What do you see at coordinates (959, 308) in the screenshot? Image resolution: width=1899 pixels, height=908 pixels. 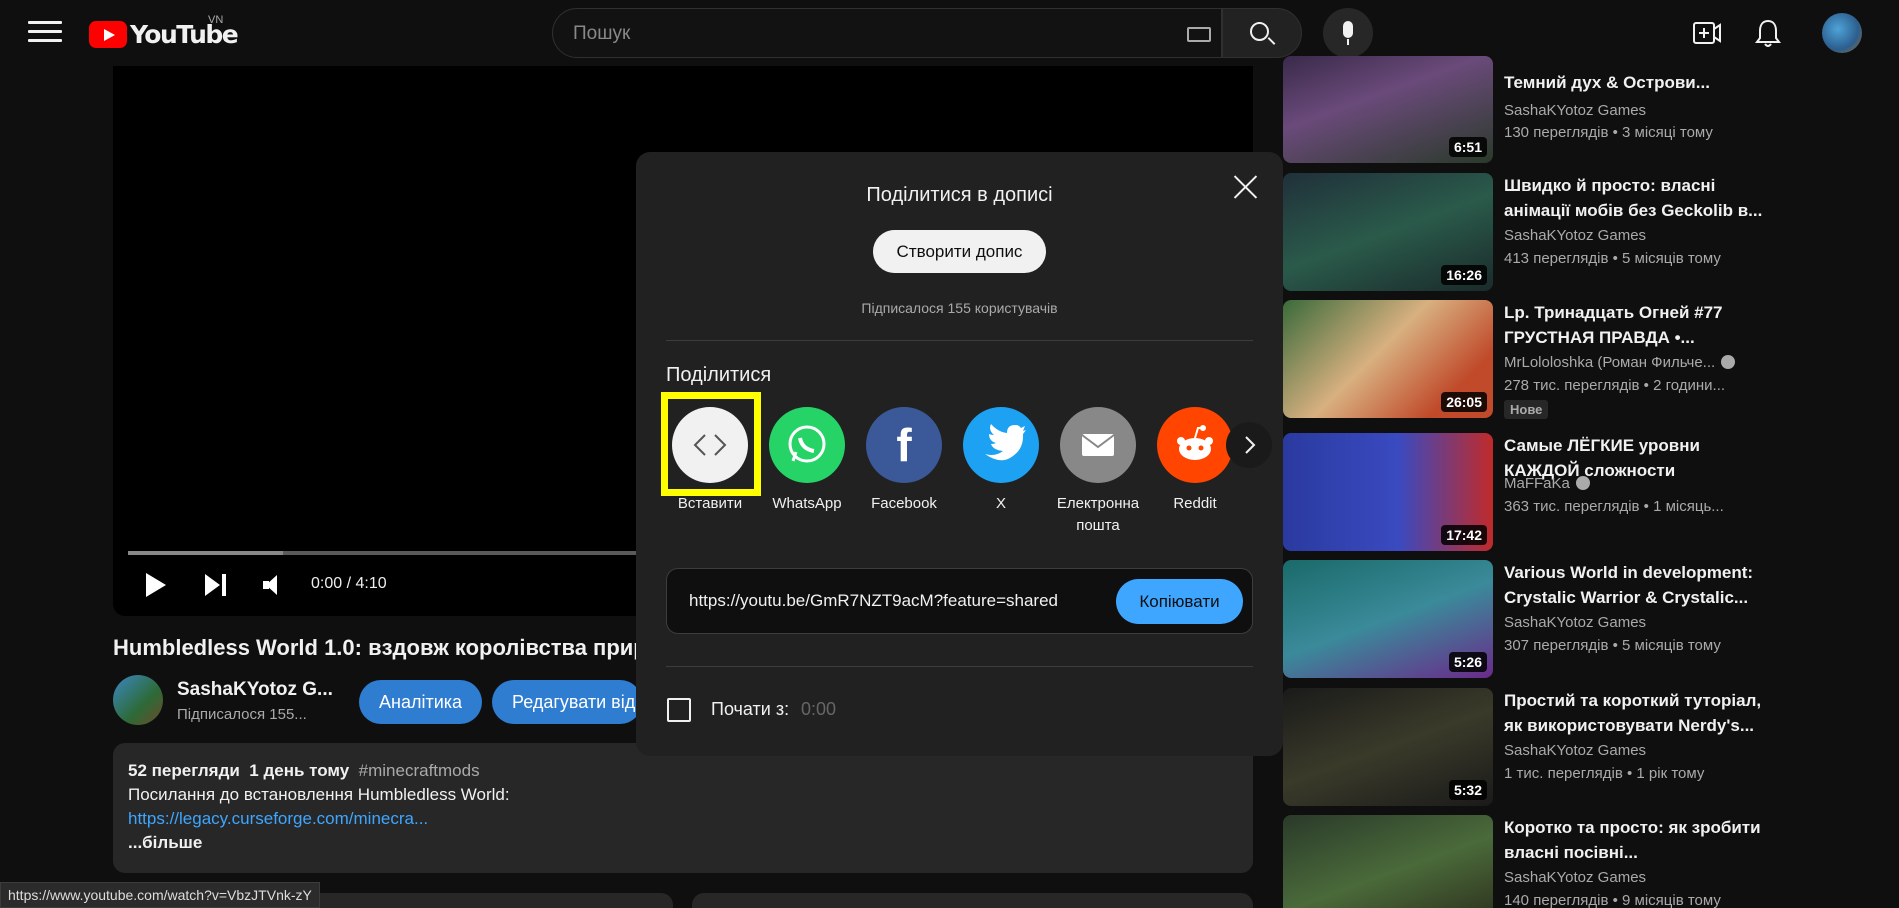 I see `subscribers-count: Підписалося 155 користувачів` at bounding box center [959, 308].